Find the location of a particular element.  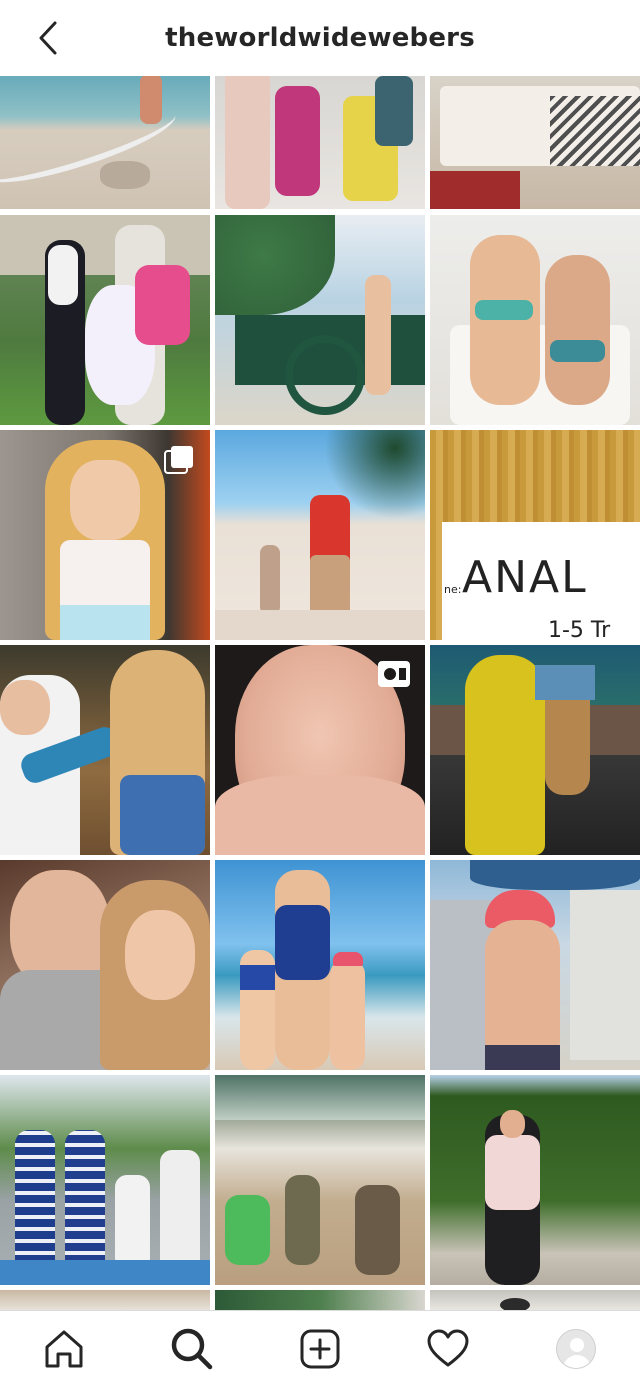

worksheet-name: ANAL is located at coordinates (525, 577).